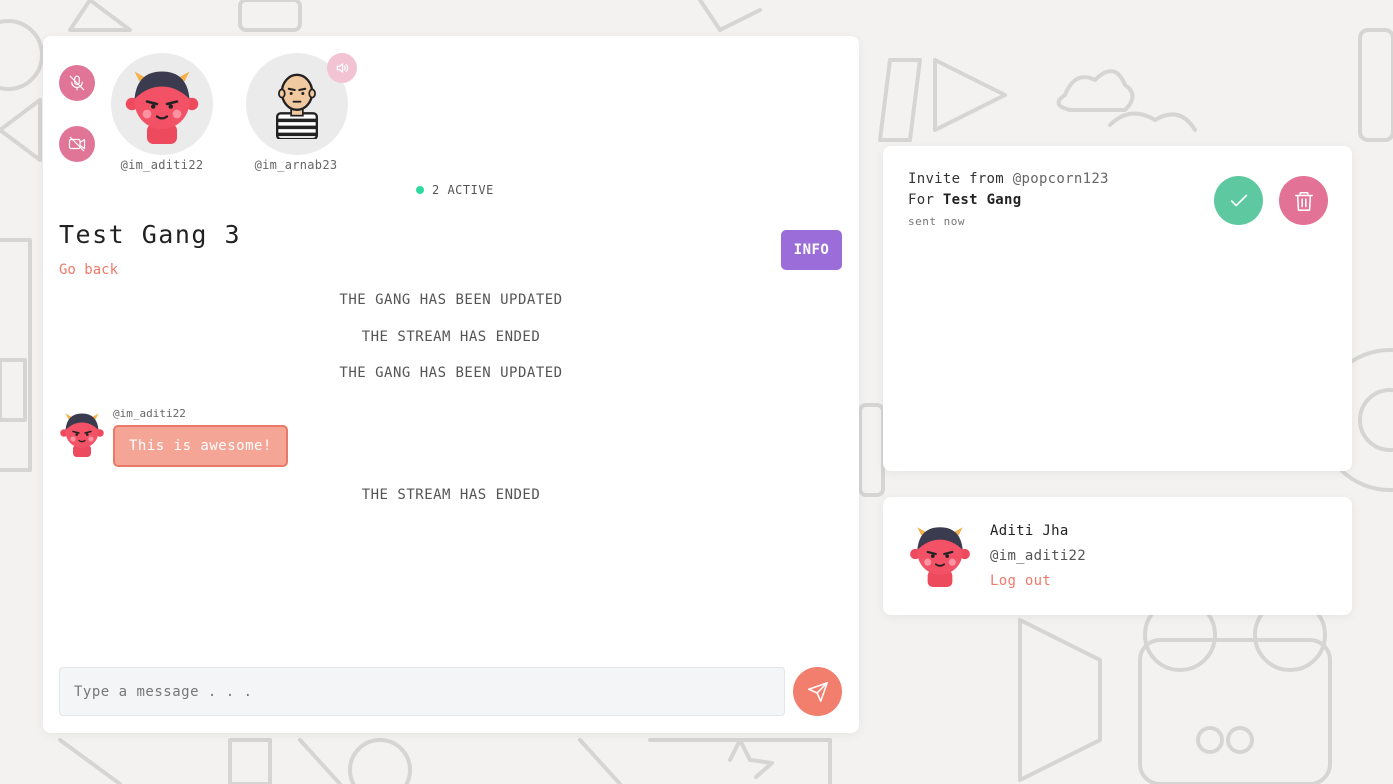 This screenshot has width=1393, height=784. Describe the element at coordinates (921, 200) in the screenshot. I see `invite-for-prefix: For` at that location.